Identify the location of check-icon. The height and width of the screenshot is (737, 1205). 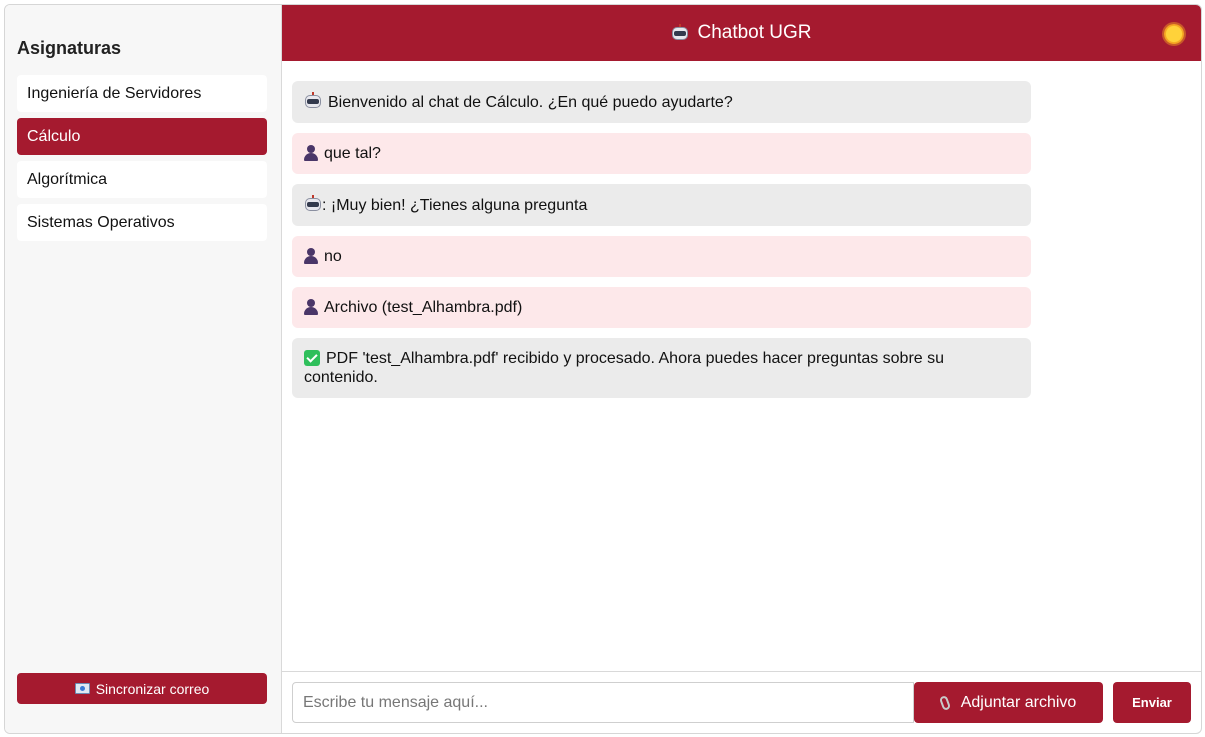
(312, 358).